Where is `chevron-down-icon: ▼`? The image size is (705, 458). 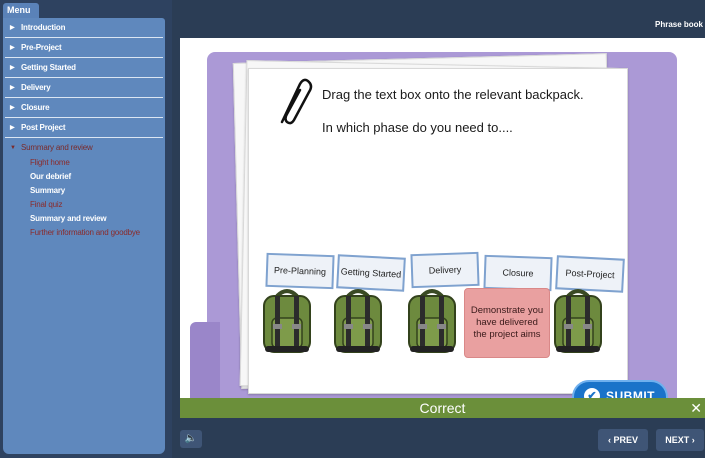
chevron-down-icon: ▼ is located at coordinates (13, 148).